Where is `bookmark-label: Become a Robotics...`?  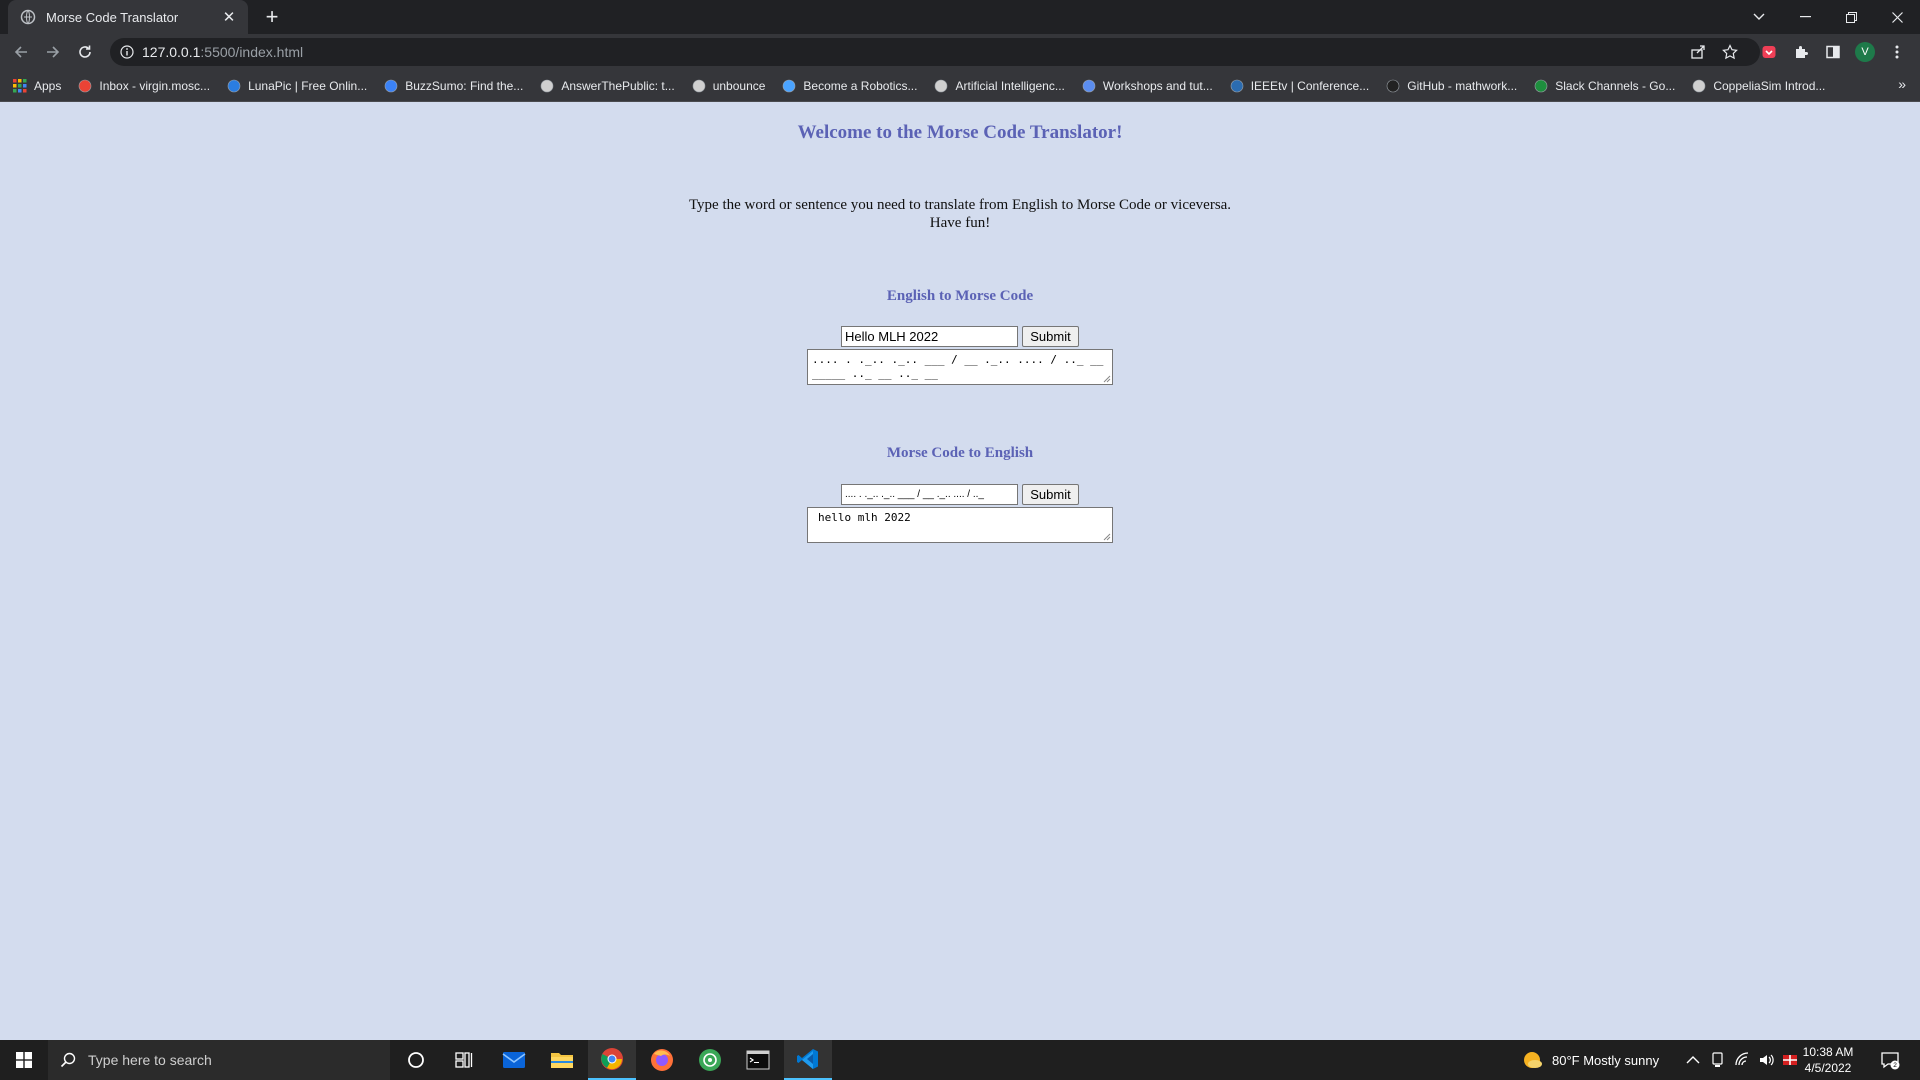
bookmark-label: Become a Robotics... is located at coordinates (860, 85).